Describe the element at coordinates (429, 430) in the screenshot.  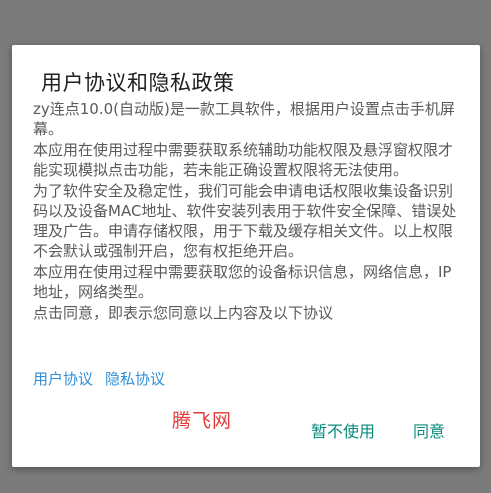
I see `agree-button: 同意` at that location.